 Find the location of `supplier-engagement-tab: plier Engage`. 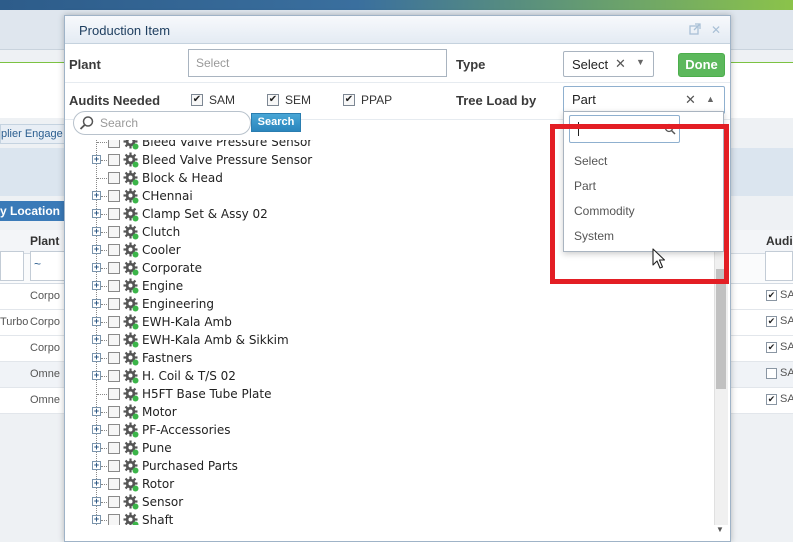

supplier-engagement-tab: plier Engage is located at coordinates (33, 134).